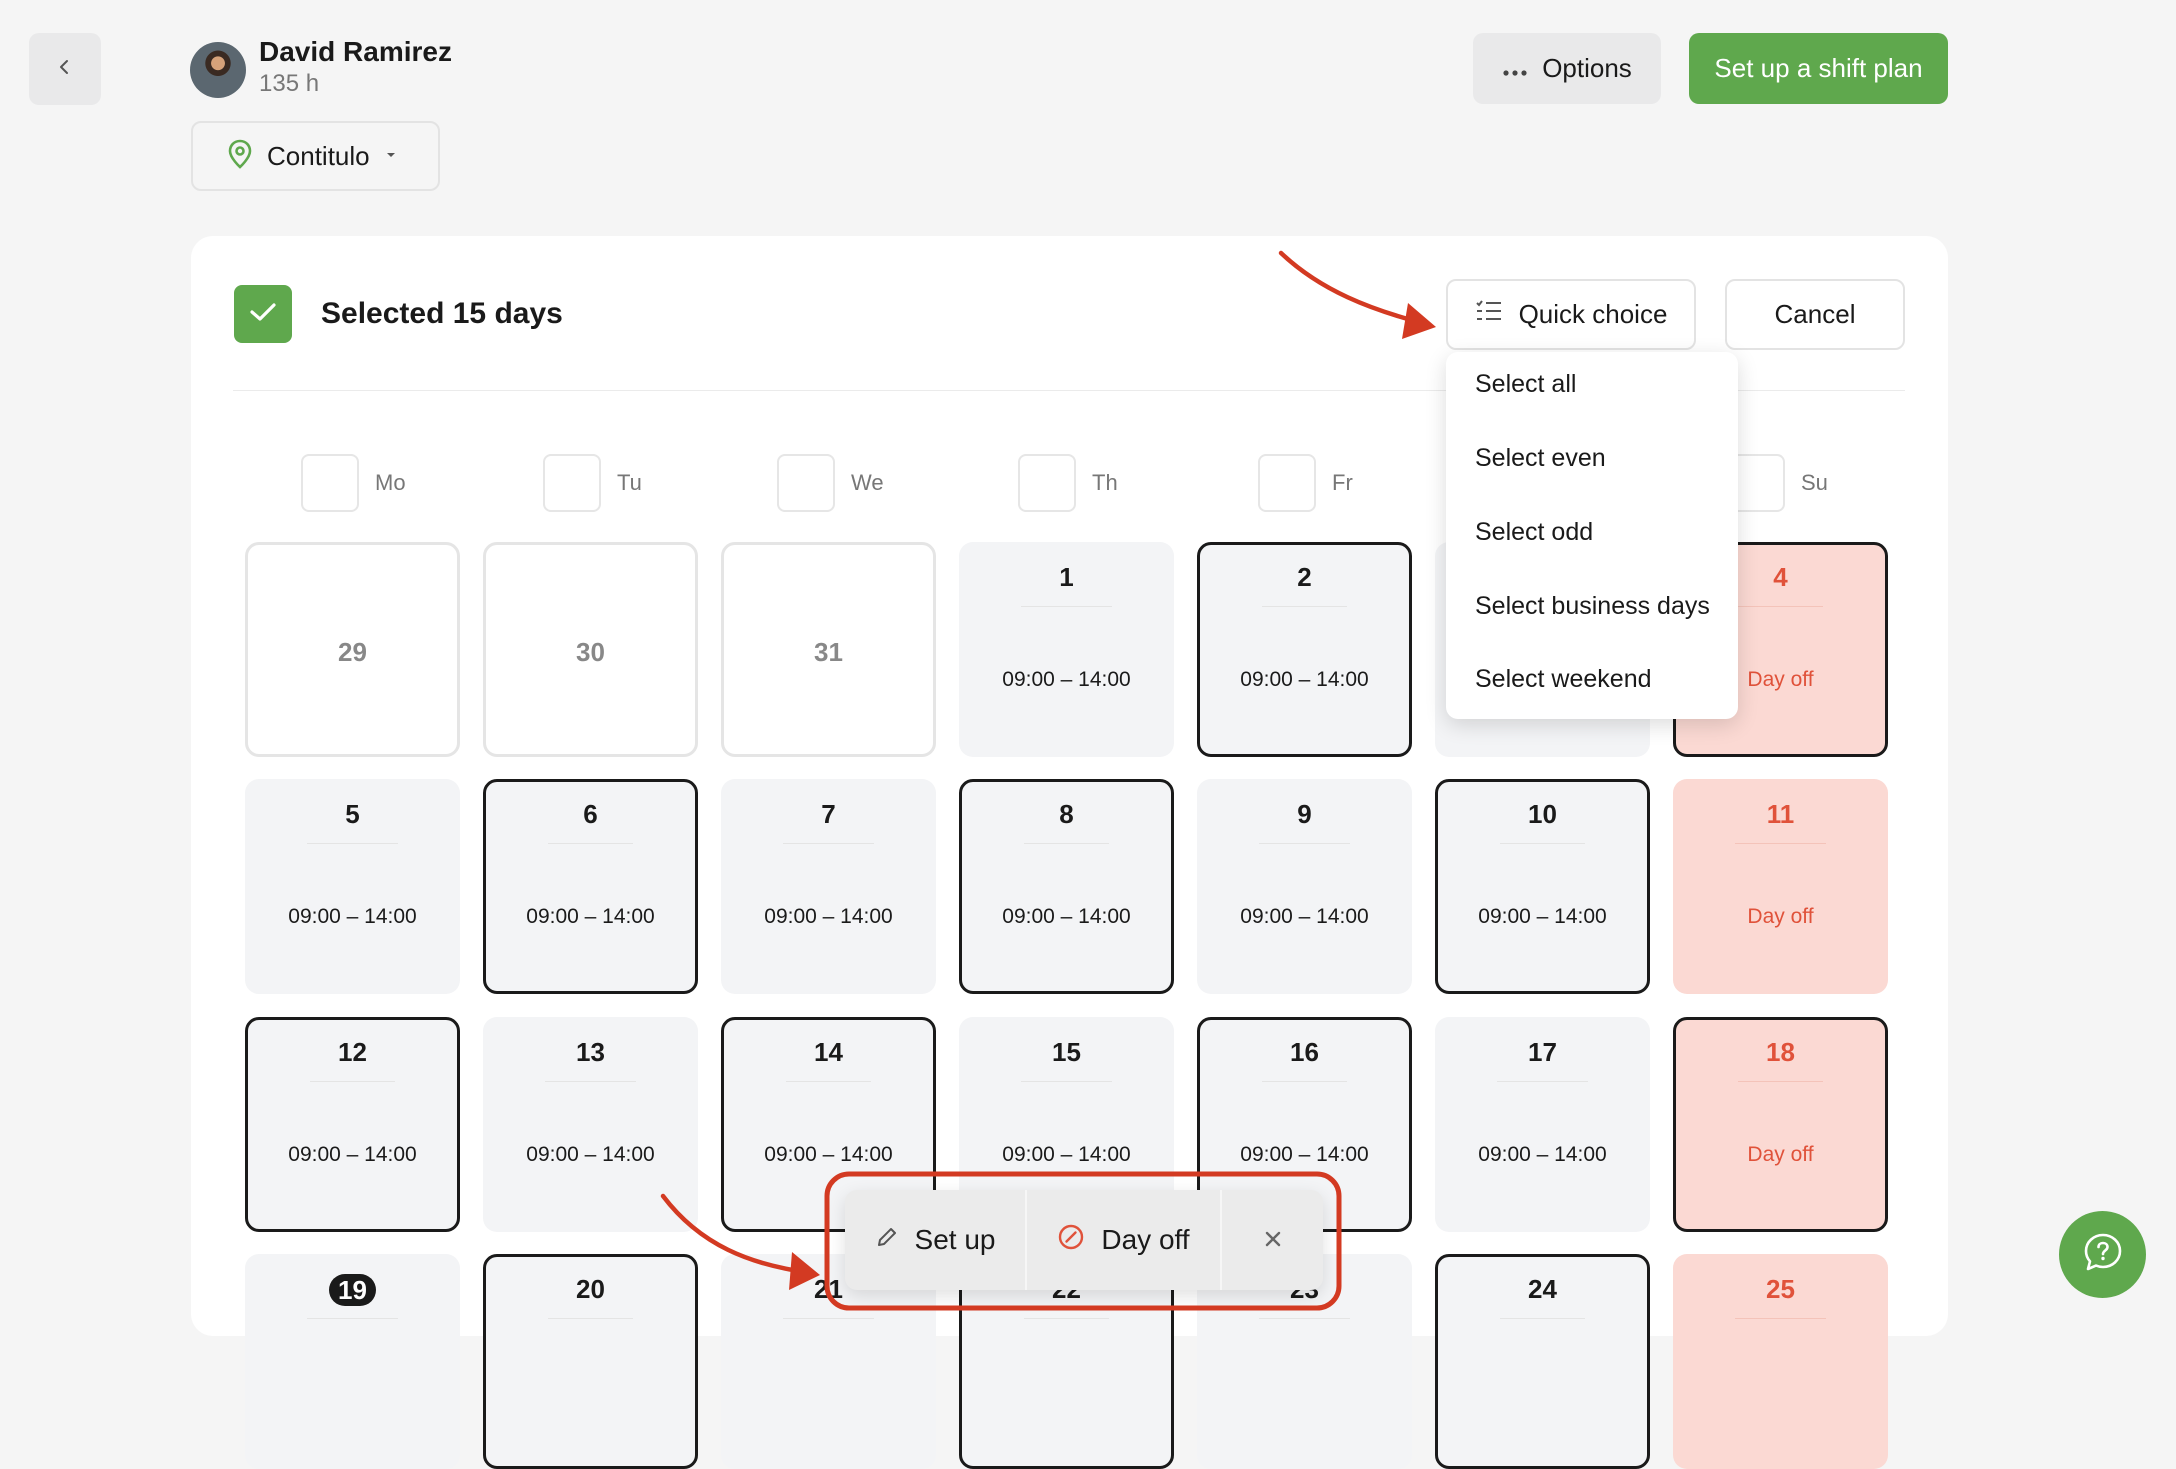  What do you see at coordinates (1066, 577) in the screenshot?
I see `day-number: 1` at bounding box center [1066, 577].